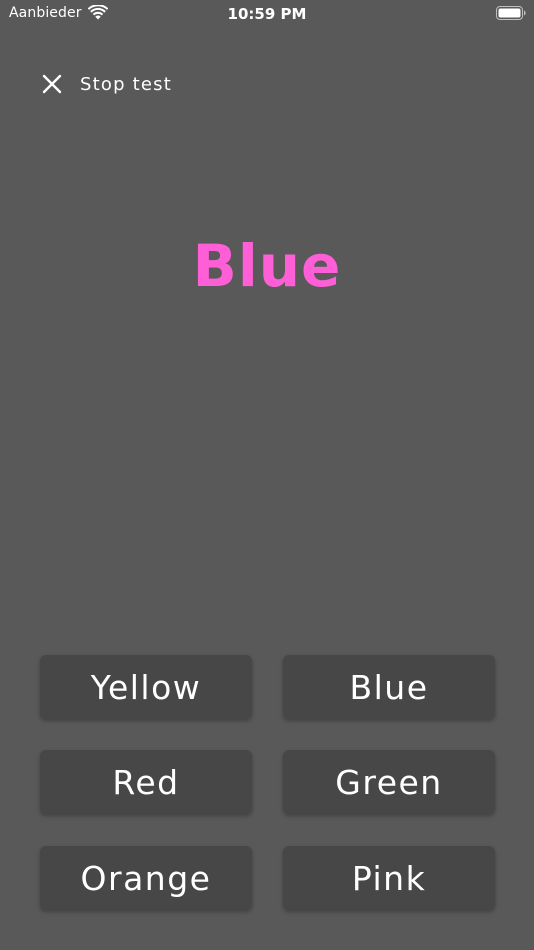 Image resolution: width=534 pixels, height=950 pixels. What do you see at coordinates (126, 84) in the screenshot?
I see `stop-test-label: Stop test` at bounding box center [126, 84].